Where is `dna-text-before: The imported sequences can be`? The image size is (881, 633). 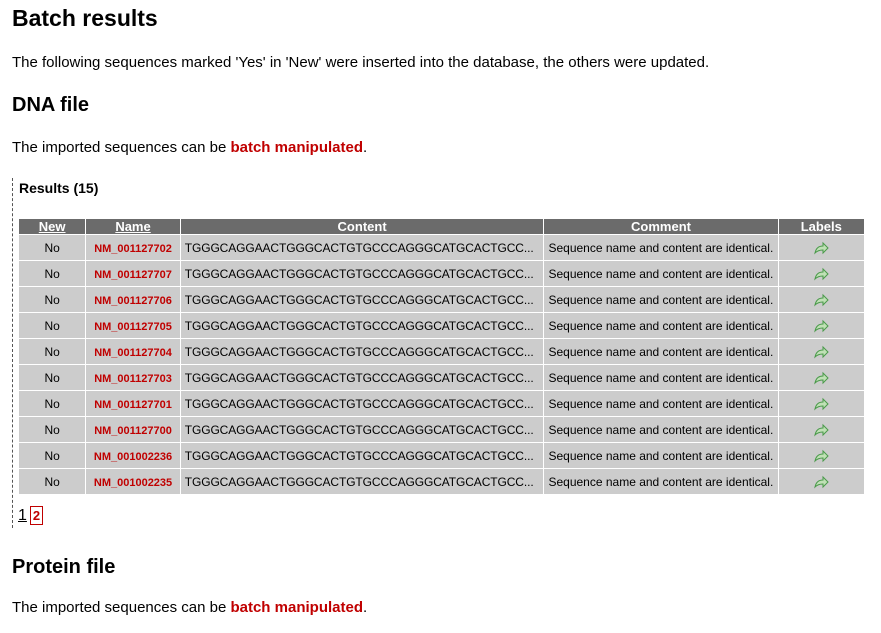 dna-text-before: The imported sequences can be is located at coordinates (121, 147).